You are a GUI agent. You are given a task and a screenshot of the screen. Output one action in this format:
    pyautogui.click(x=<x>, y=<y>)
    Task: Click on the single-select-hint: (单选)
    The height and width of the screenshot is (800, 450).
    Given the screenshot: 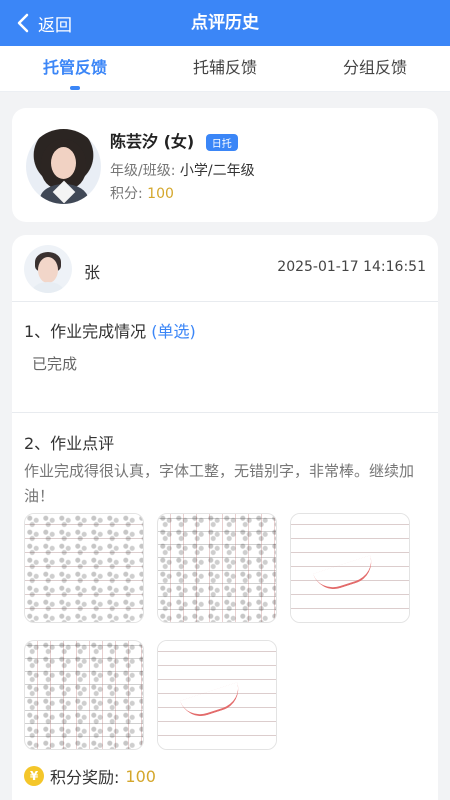 What is the action you would take?
    pyautogui.click(x=173, y=331)
    